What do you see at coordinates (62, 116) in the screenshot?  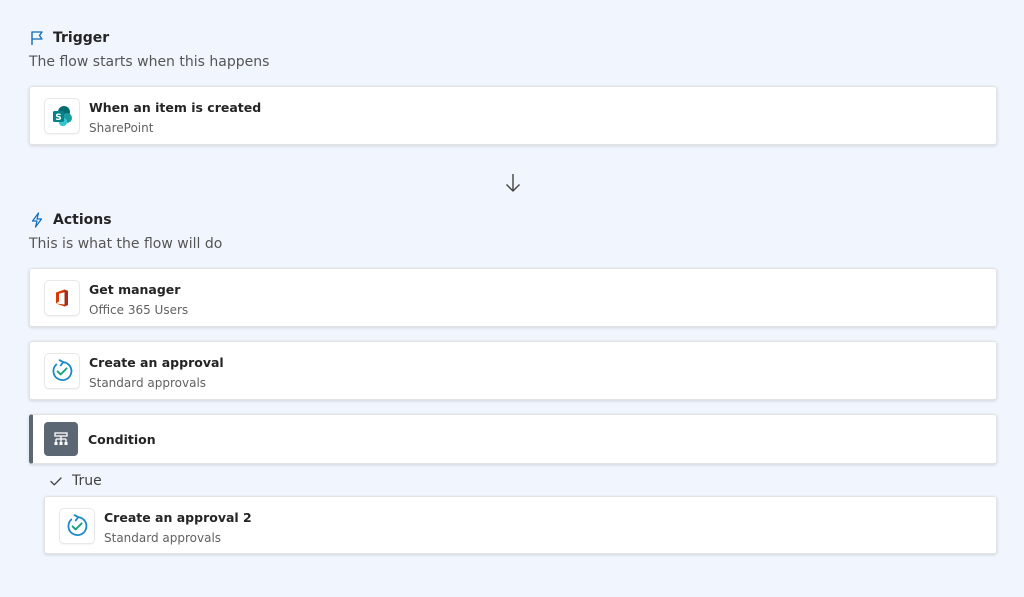 I see `sharepoint-icon: S` at bounding box center [62, 116].